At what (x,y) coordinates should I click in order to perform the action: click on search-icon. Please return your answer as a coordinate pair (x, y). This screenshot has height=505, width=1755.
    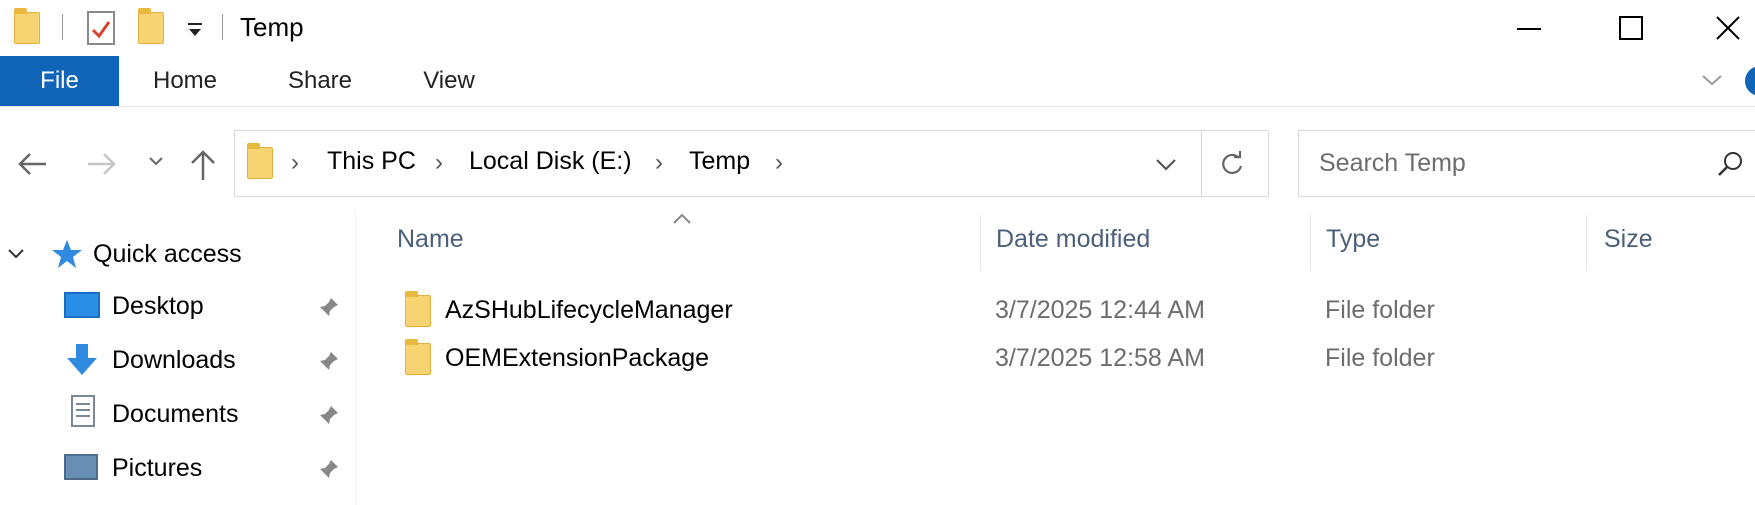
    Looking at the image, I should click on (1730, 164).